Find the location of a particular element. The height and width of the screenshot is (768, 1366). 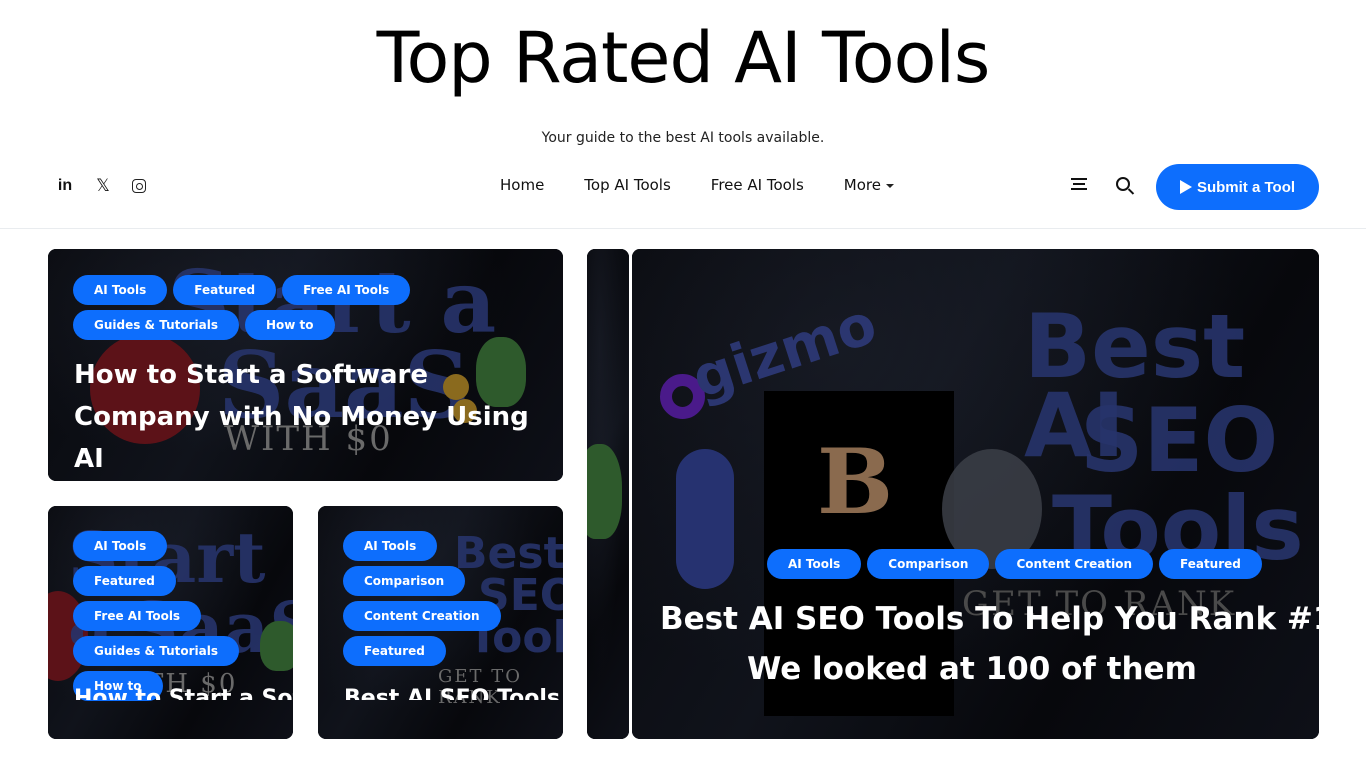

decorative-bar is located at coordinates (705, 519).